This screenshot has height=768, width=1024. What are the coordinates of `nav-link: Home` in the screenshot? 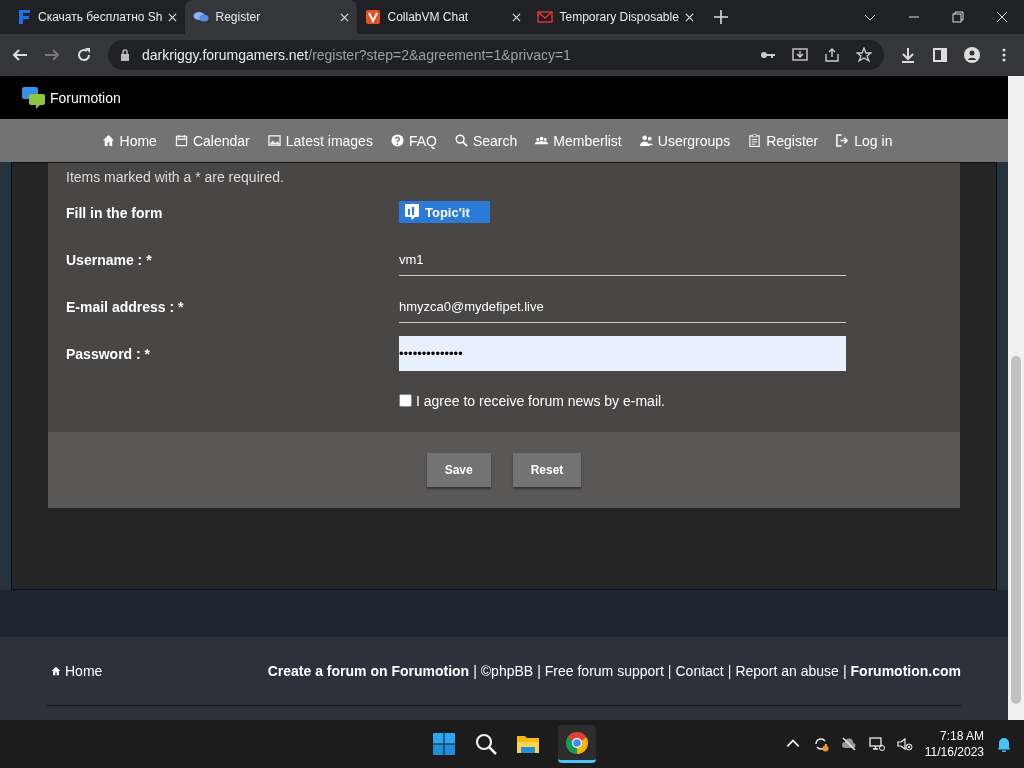 It's located at (129, 140).